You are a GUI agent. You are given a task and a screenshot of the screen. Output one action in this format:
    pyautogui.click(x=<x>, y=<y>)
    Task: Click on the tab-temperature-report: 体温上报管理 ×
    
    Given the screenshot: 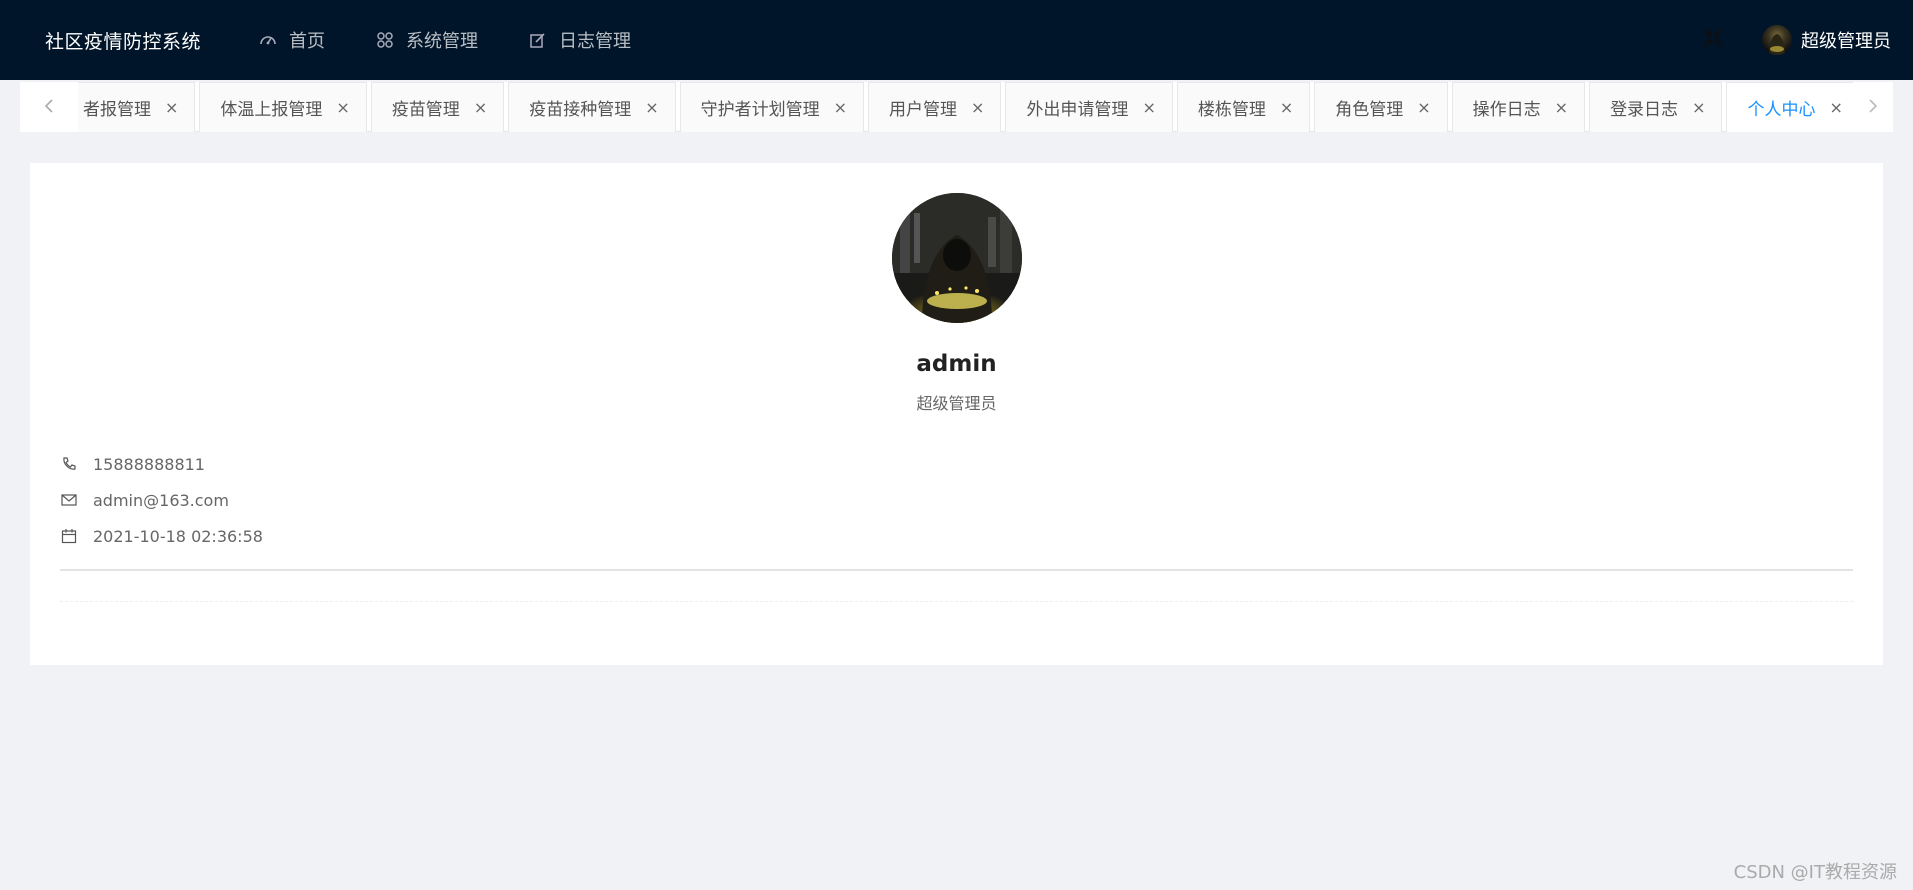 What is the action you would take?
    pyautogui.click(x=283, y=107)
    